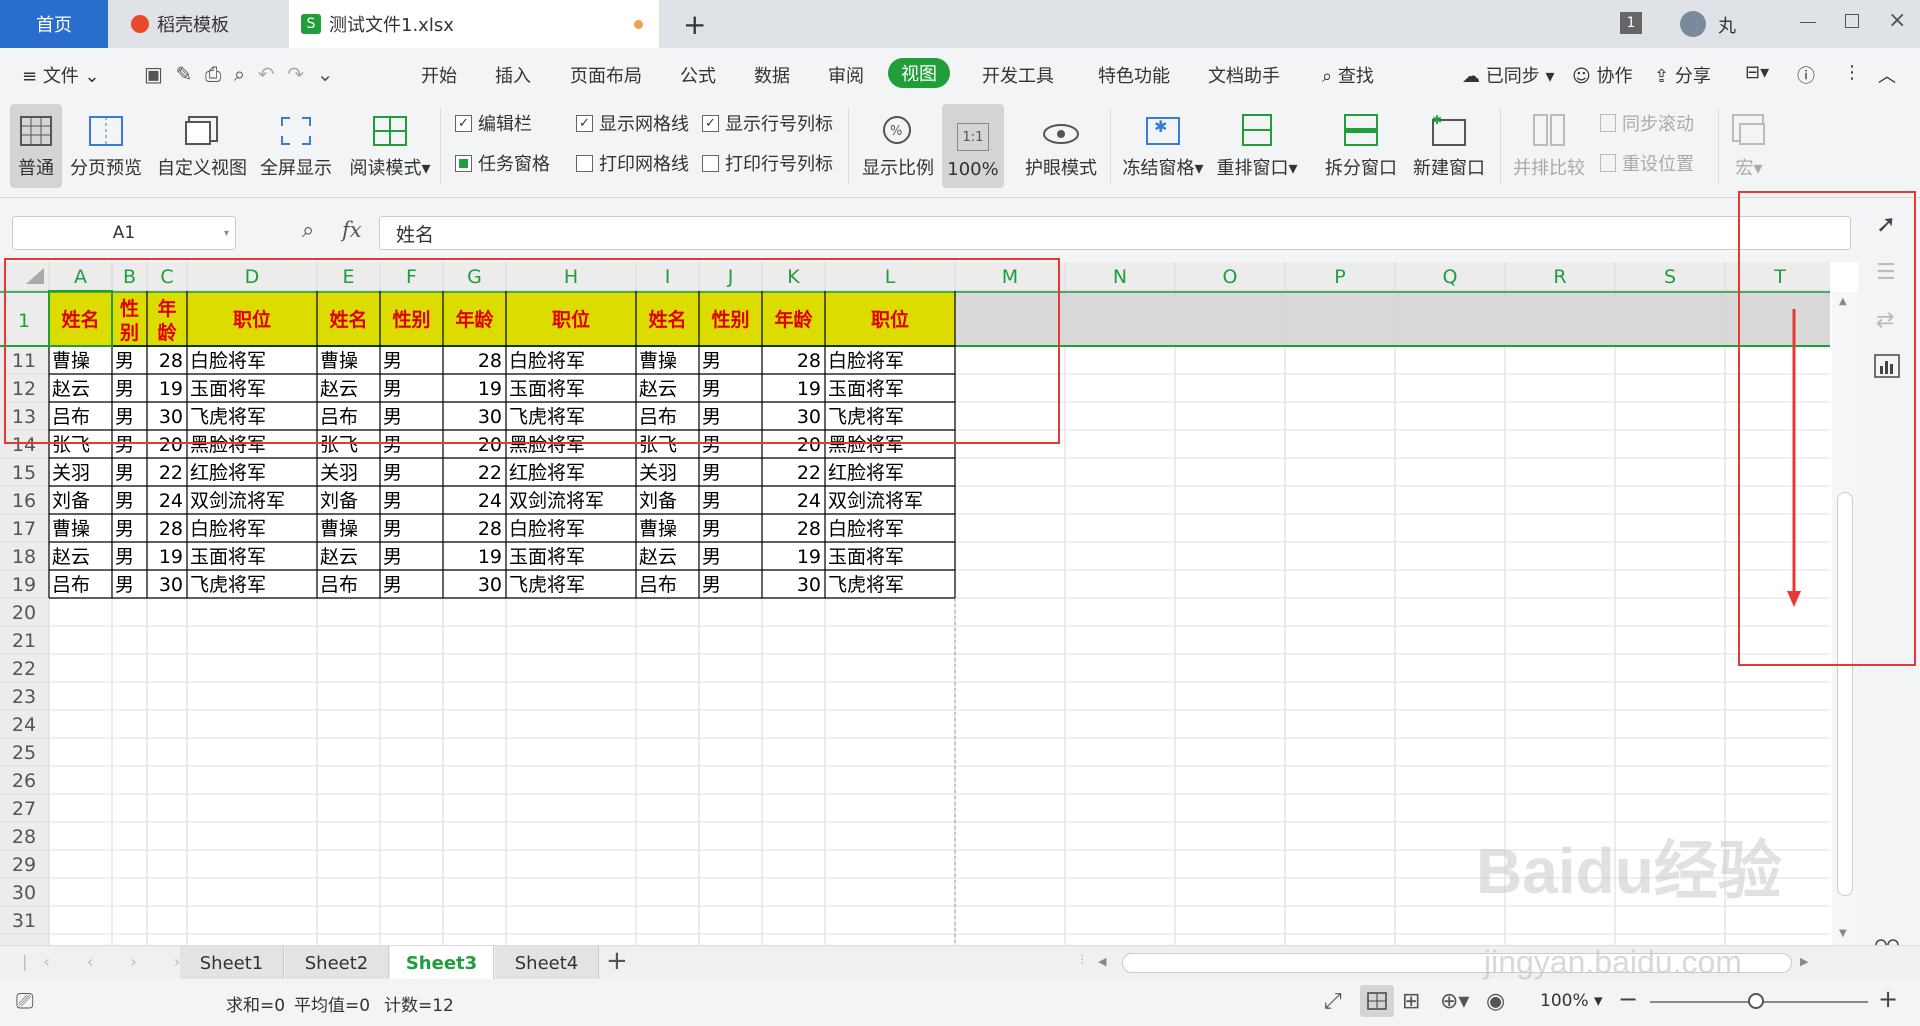  What do you see at coordinates (439, 75) in the screenshot?
I see `menu-start: 开始` at bounding box center [439, 75].